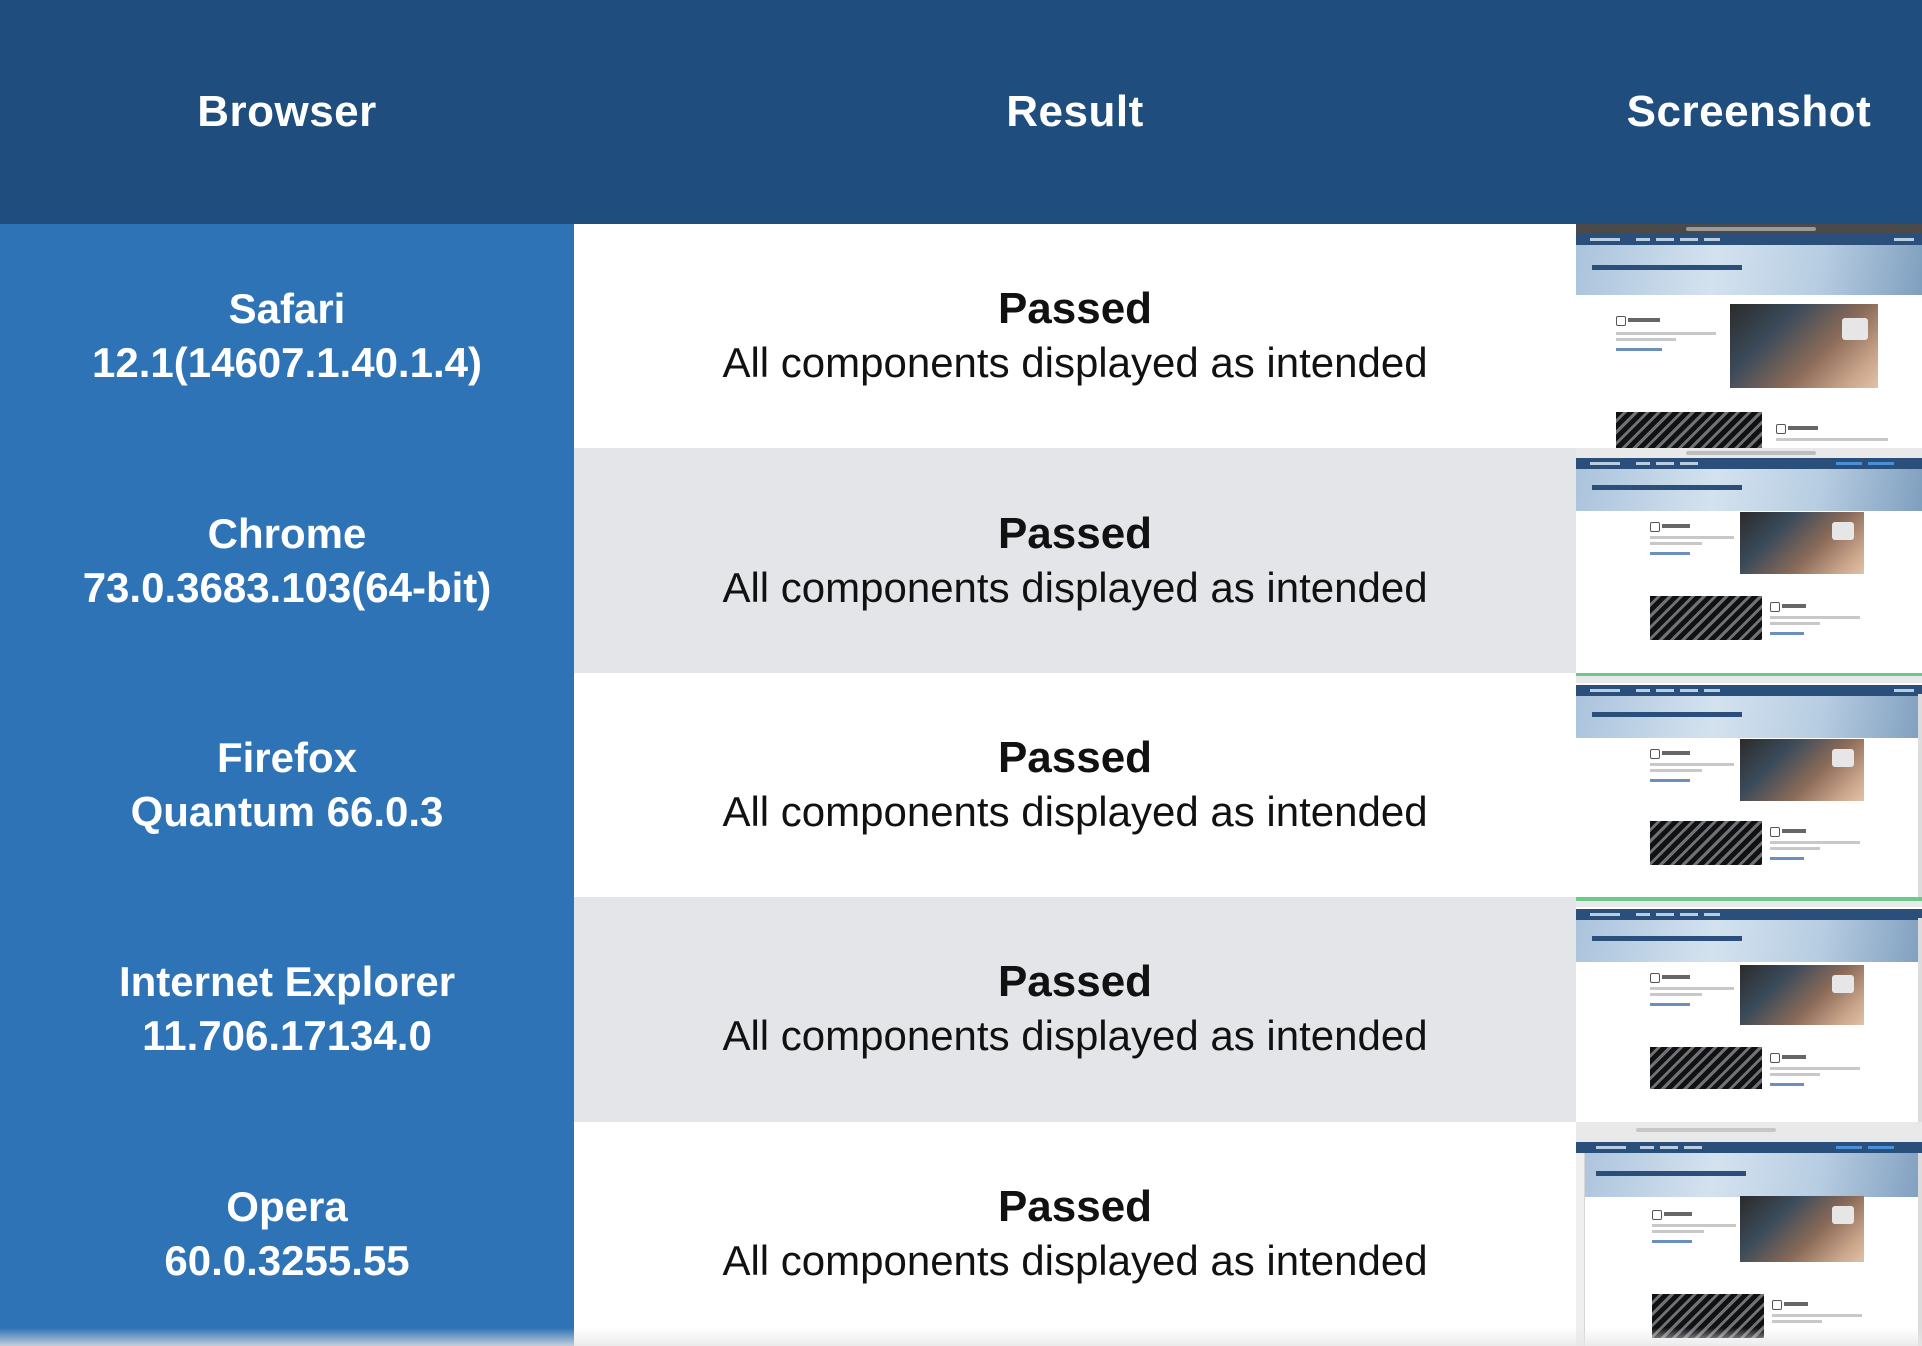 The image size is (1922, 1346). What do you see at coordinates (287, 560) in the screenshot?
I see `browser-cell: Chrome 73.0.3683.103(64-bit)` at bounding box center [287, 560].